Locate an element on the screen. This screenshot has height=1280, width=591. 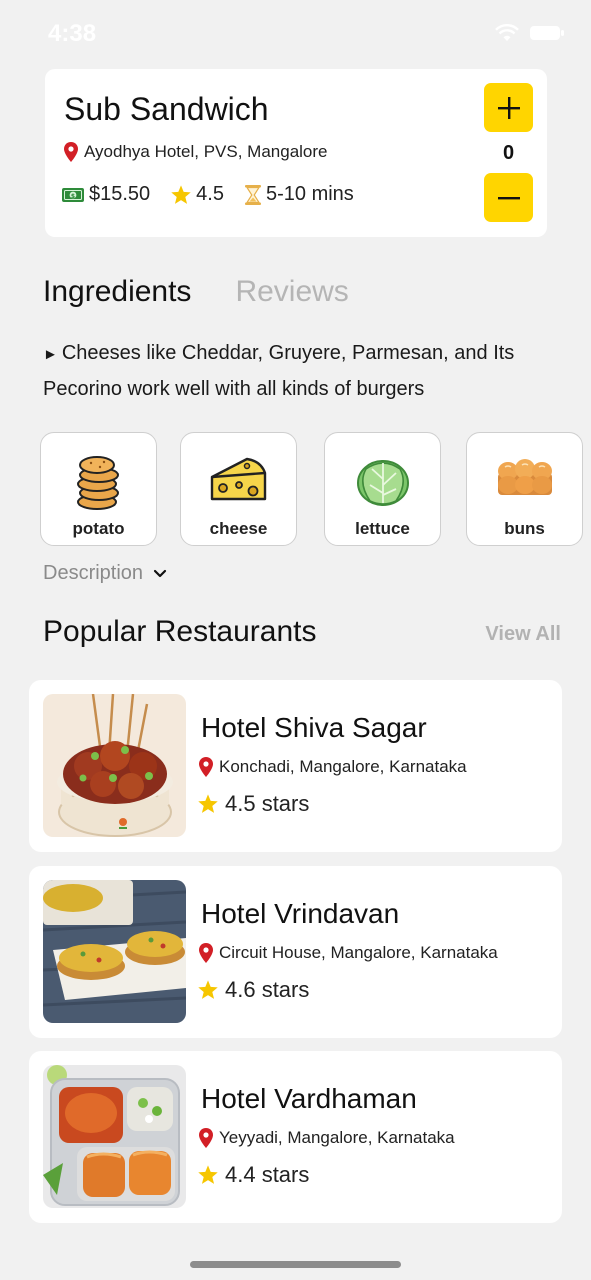
lettuce-icon is located at coordinates (382, 483).